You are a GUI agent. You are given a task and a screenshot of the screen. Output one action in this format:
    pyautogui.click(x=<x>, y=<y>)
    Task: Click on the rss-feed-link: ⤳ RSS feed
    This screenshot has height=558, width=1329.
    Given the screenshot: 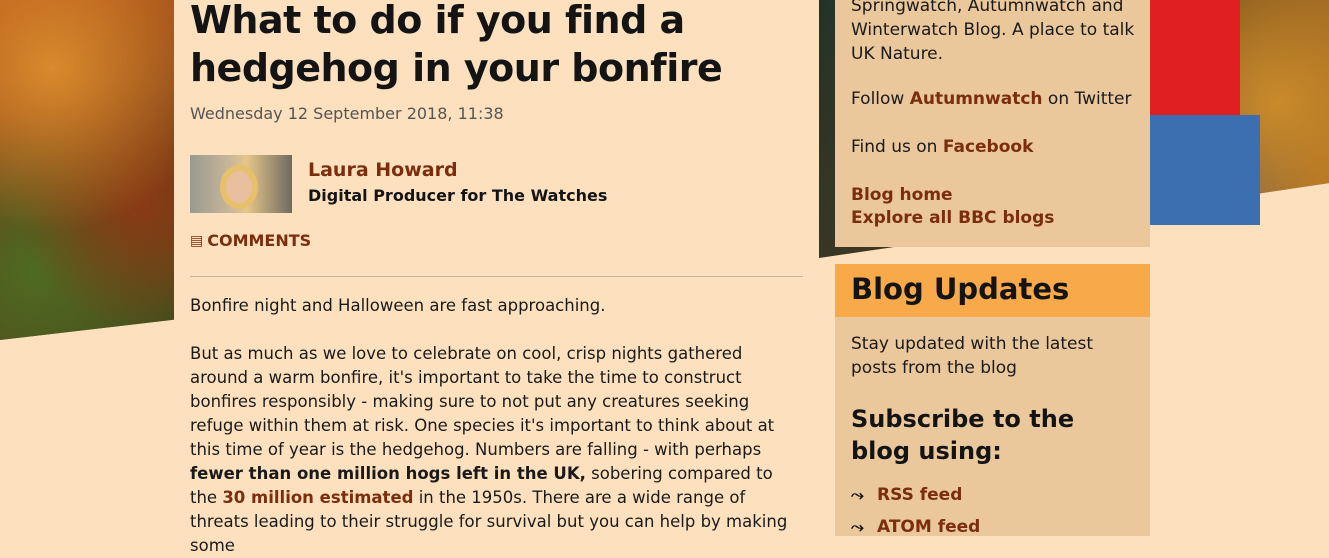 What is the action you would take?
    pyautogui.click(x=906, y=495)
    